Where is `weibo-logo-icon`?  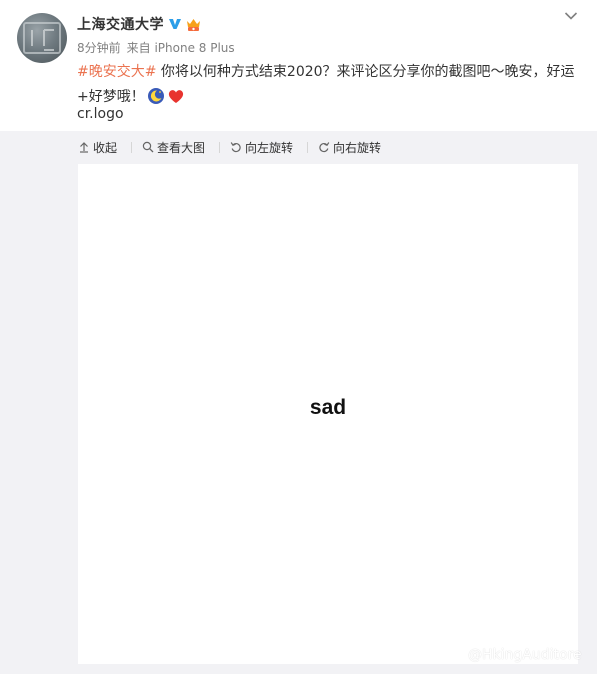
weibo-logo-icon is located at coordinates (455, 655).